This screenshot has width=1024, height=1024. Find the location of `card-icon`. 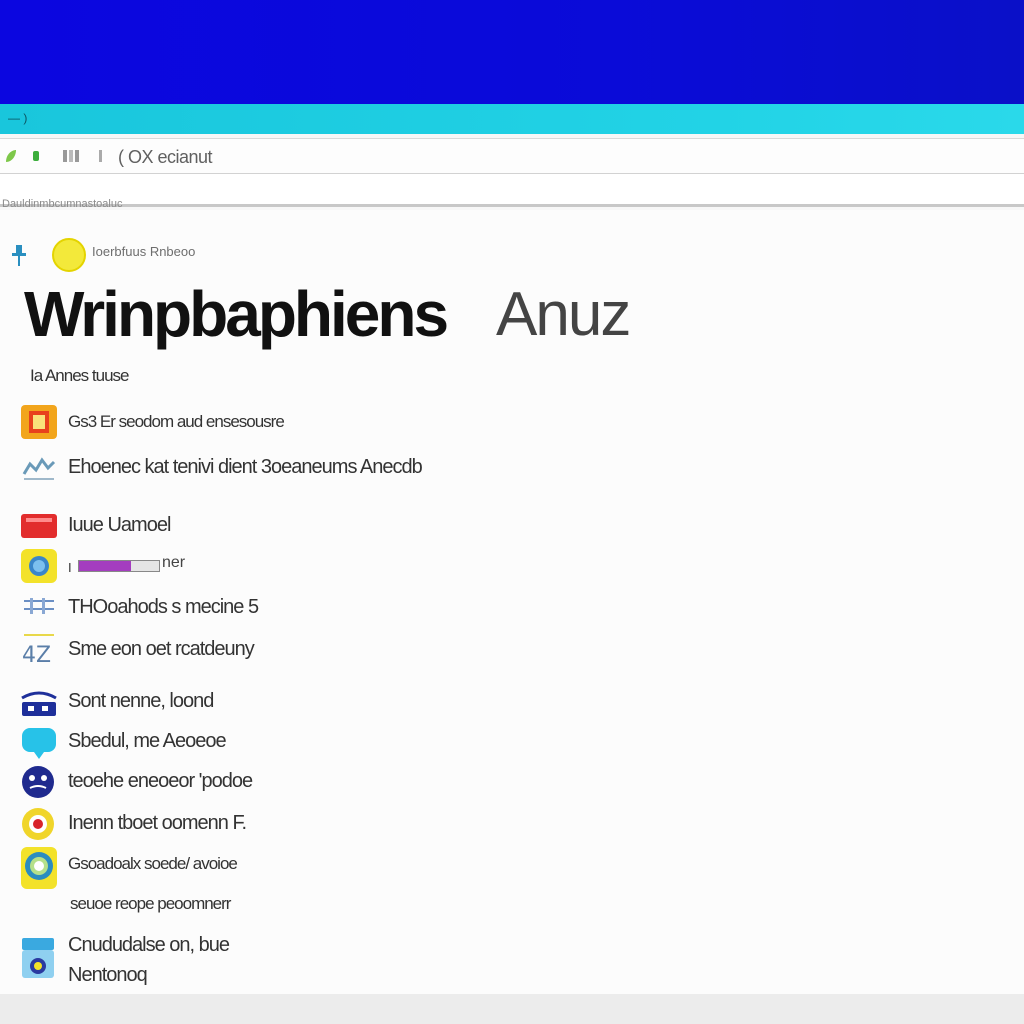

card-icon is located at coordinates (39, 526).